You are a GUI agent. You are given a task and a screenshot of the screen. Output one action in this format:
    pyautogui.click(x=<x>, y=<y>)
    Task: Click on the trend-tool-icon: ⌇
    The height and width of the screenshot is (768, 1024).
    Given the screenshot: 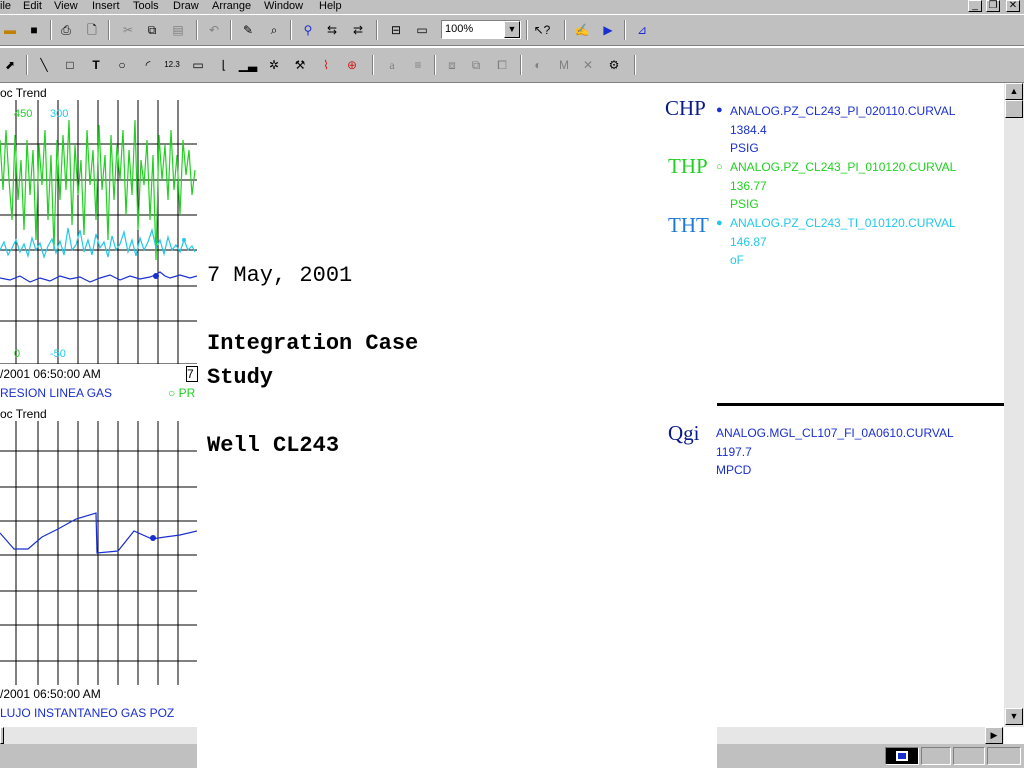 What is the action you would take?
    pyautogui.click(x=326, y=65)
    